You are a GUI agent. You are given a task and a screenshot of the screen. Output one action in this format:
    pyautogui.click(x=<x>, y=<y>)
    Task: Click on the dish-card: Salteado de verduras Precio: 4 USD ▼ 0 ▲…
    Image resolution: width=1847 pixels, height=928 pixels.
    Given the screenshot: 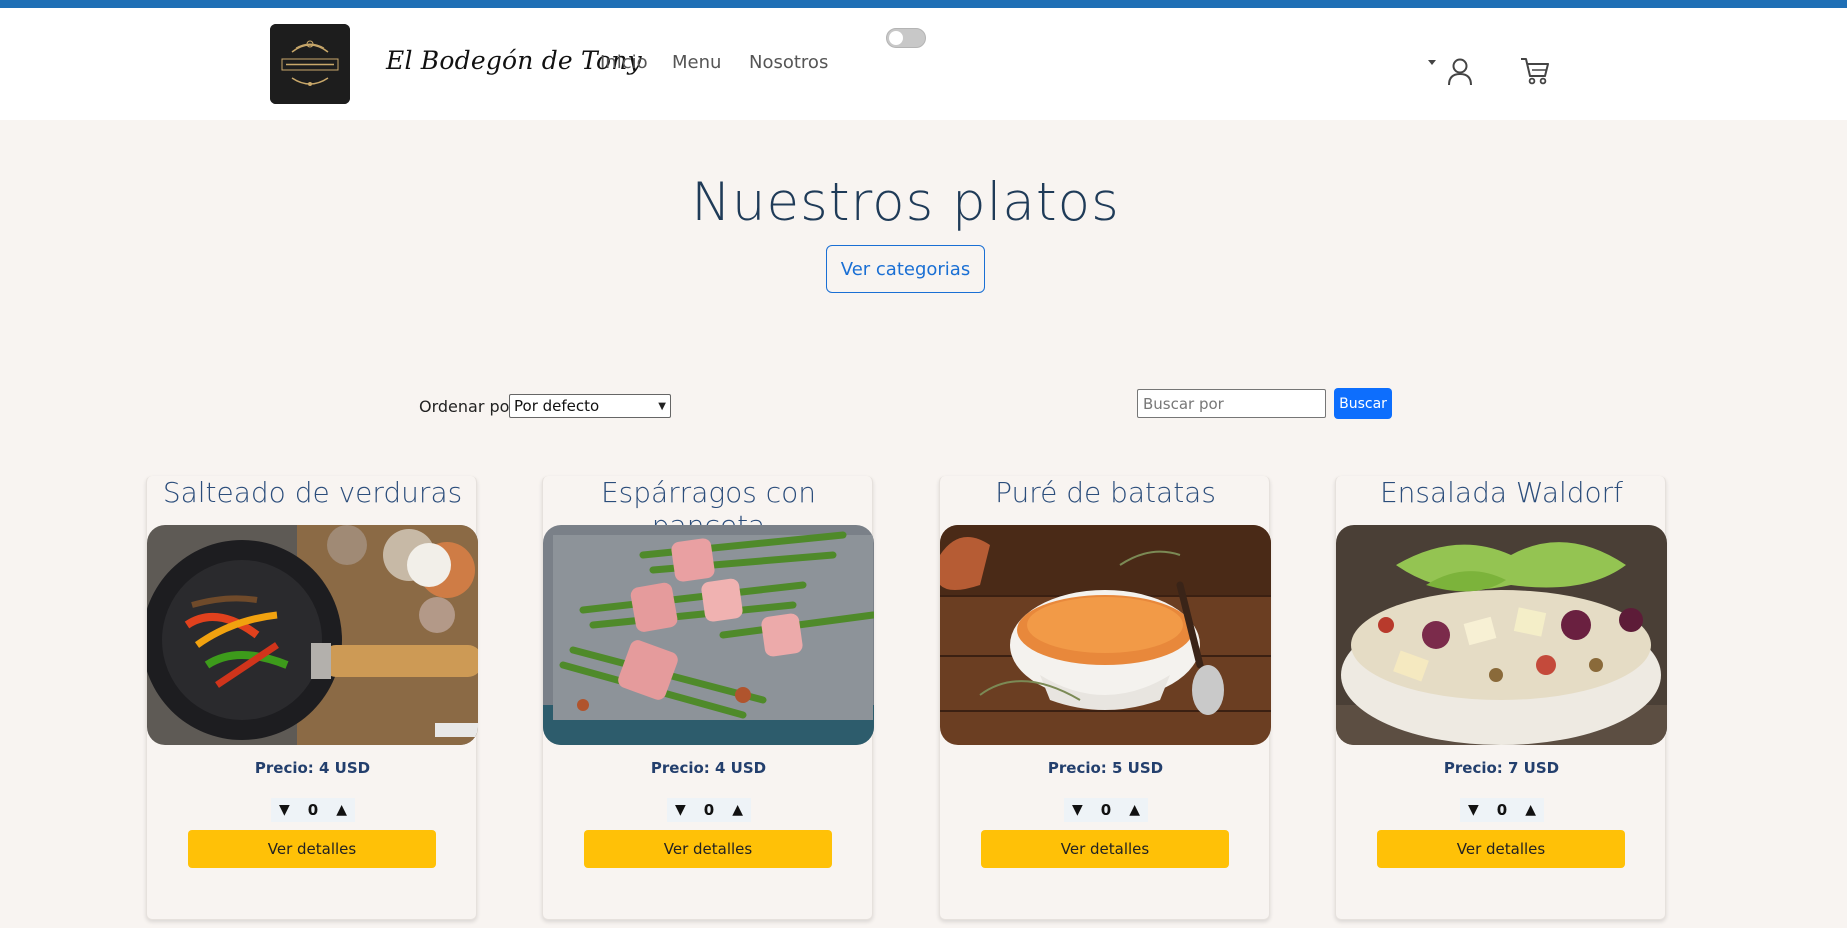 What is the action you would take?
    pyautogui.click(x=312, y=698)
    